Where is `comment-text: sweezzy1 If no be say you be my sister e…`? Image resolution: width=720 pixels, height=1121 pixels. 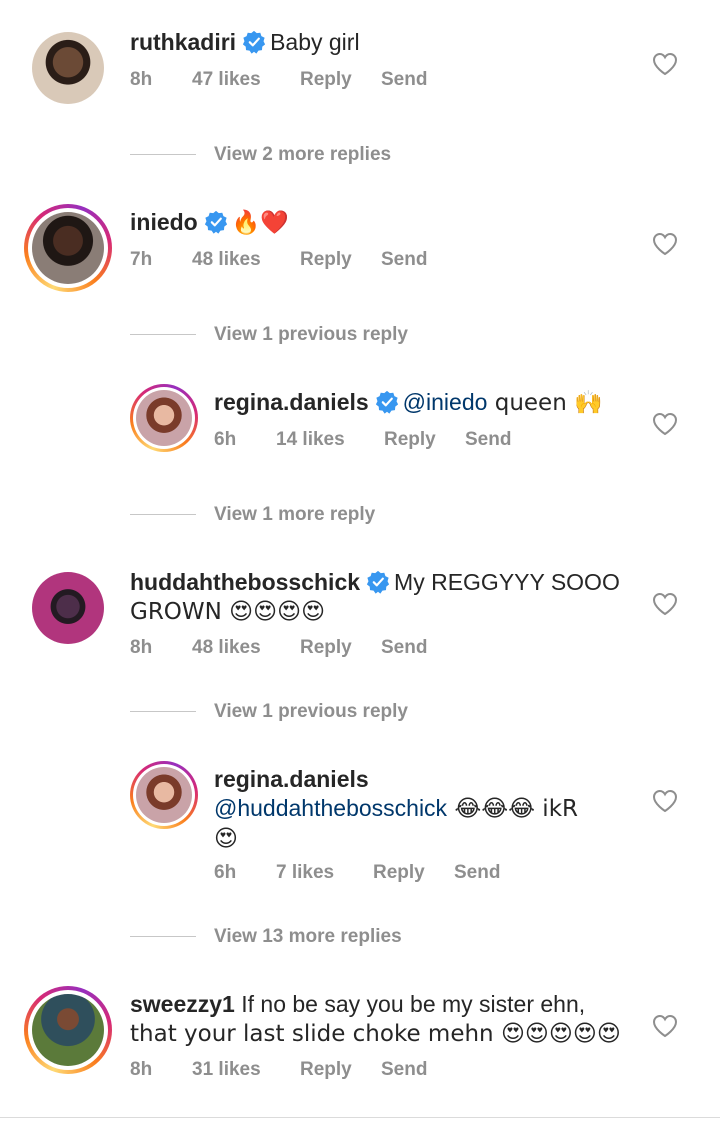
comment-text: sweezzy1 If no be say you be my sister e… is located at coordinates (380, 1019).